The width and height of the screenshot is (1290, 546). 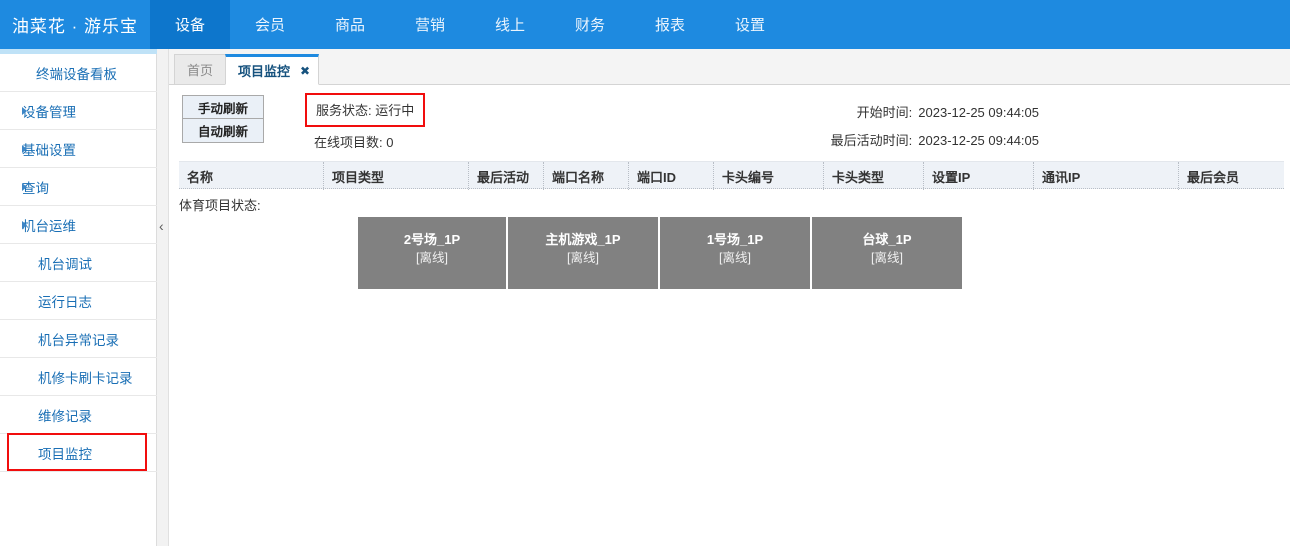 I want to click on sidebar-item-6: 运行日志, so click(x=78, y=301).